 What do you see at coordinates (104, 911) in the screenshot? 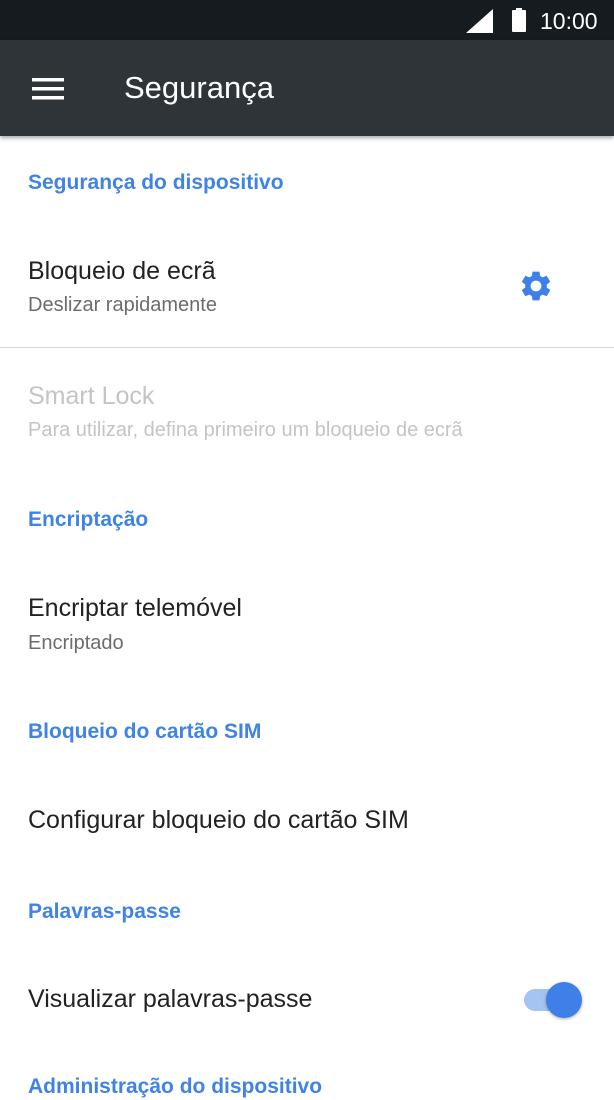
I see `section-header-passwords: Palavras-passe` at bounding box center [104, 911].